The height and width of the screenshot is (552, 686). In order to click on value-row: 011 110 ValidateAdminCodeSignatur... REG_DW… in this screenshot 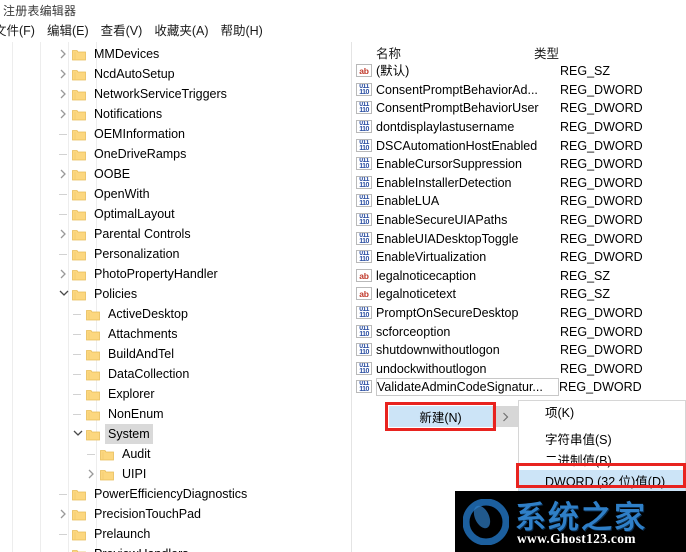, I will do `click(519, 387)`.